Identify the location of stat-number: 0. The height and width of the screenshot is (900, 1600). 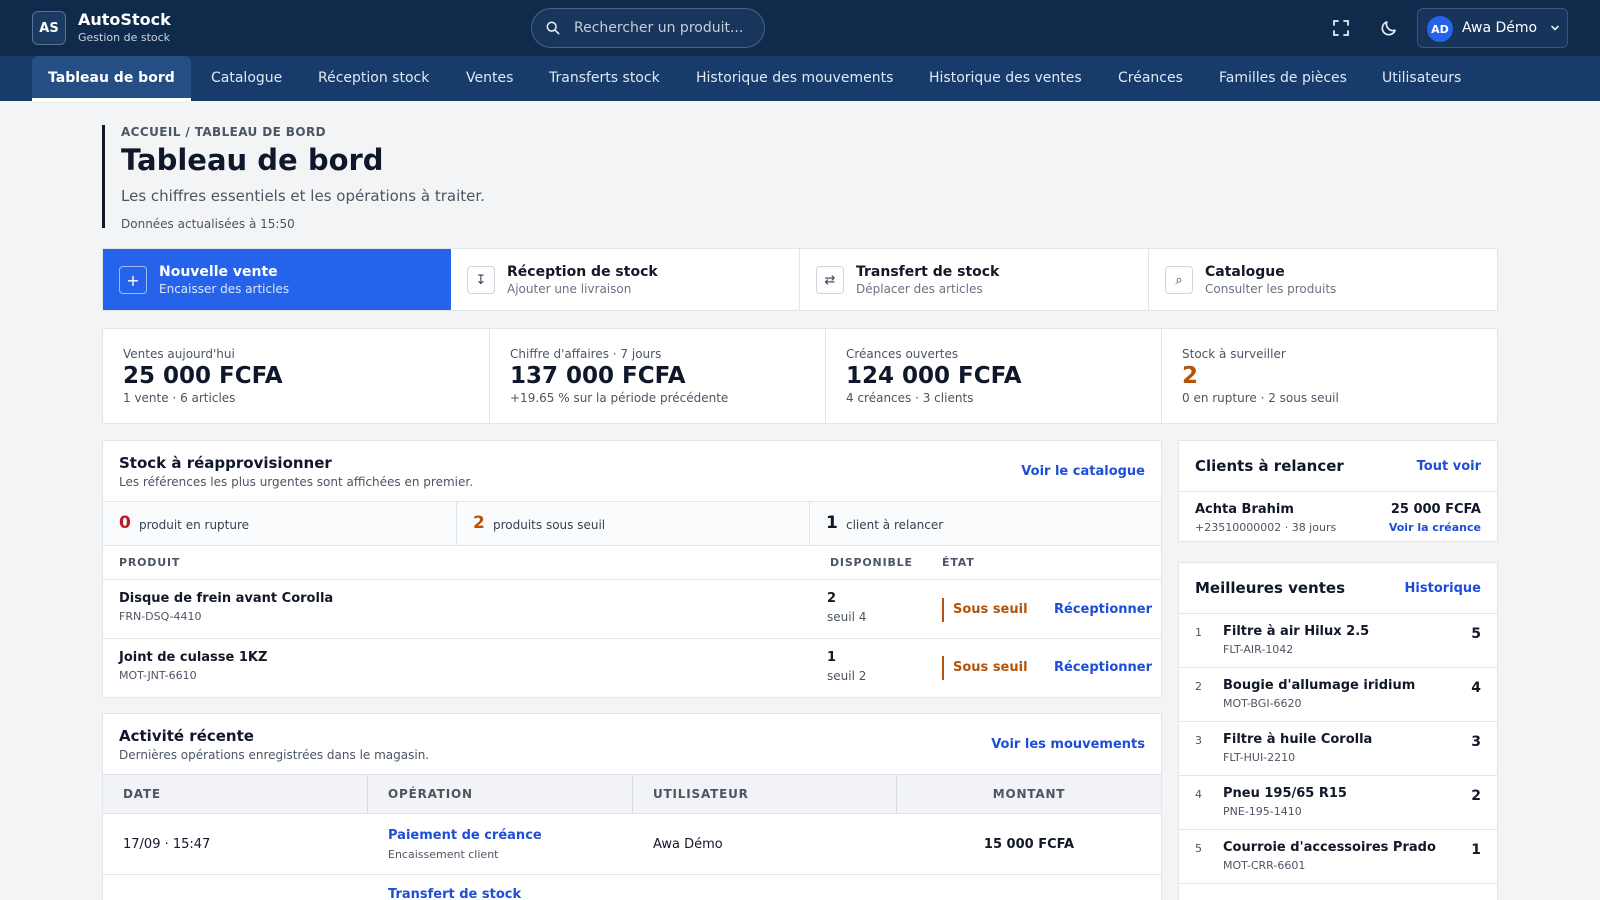
(125, 523).